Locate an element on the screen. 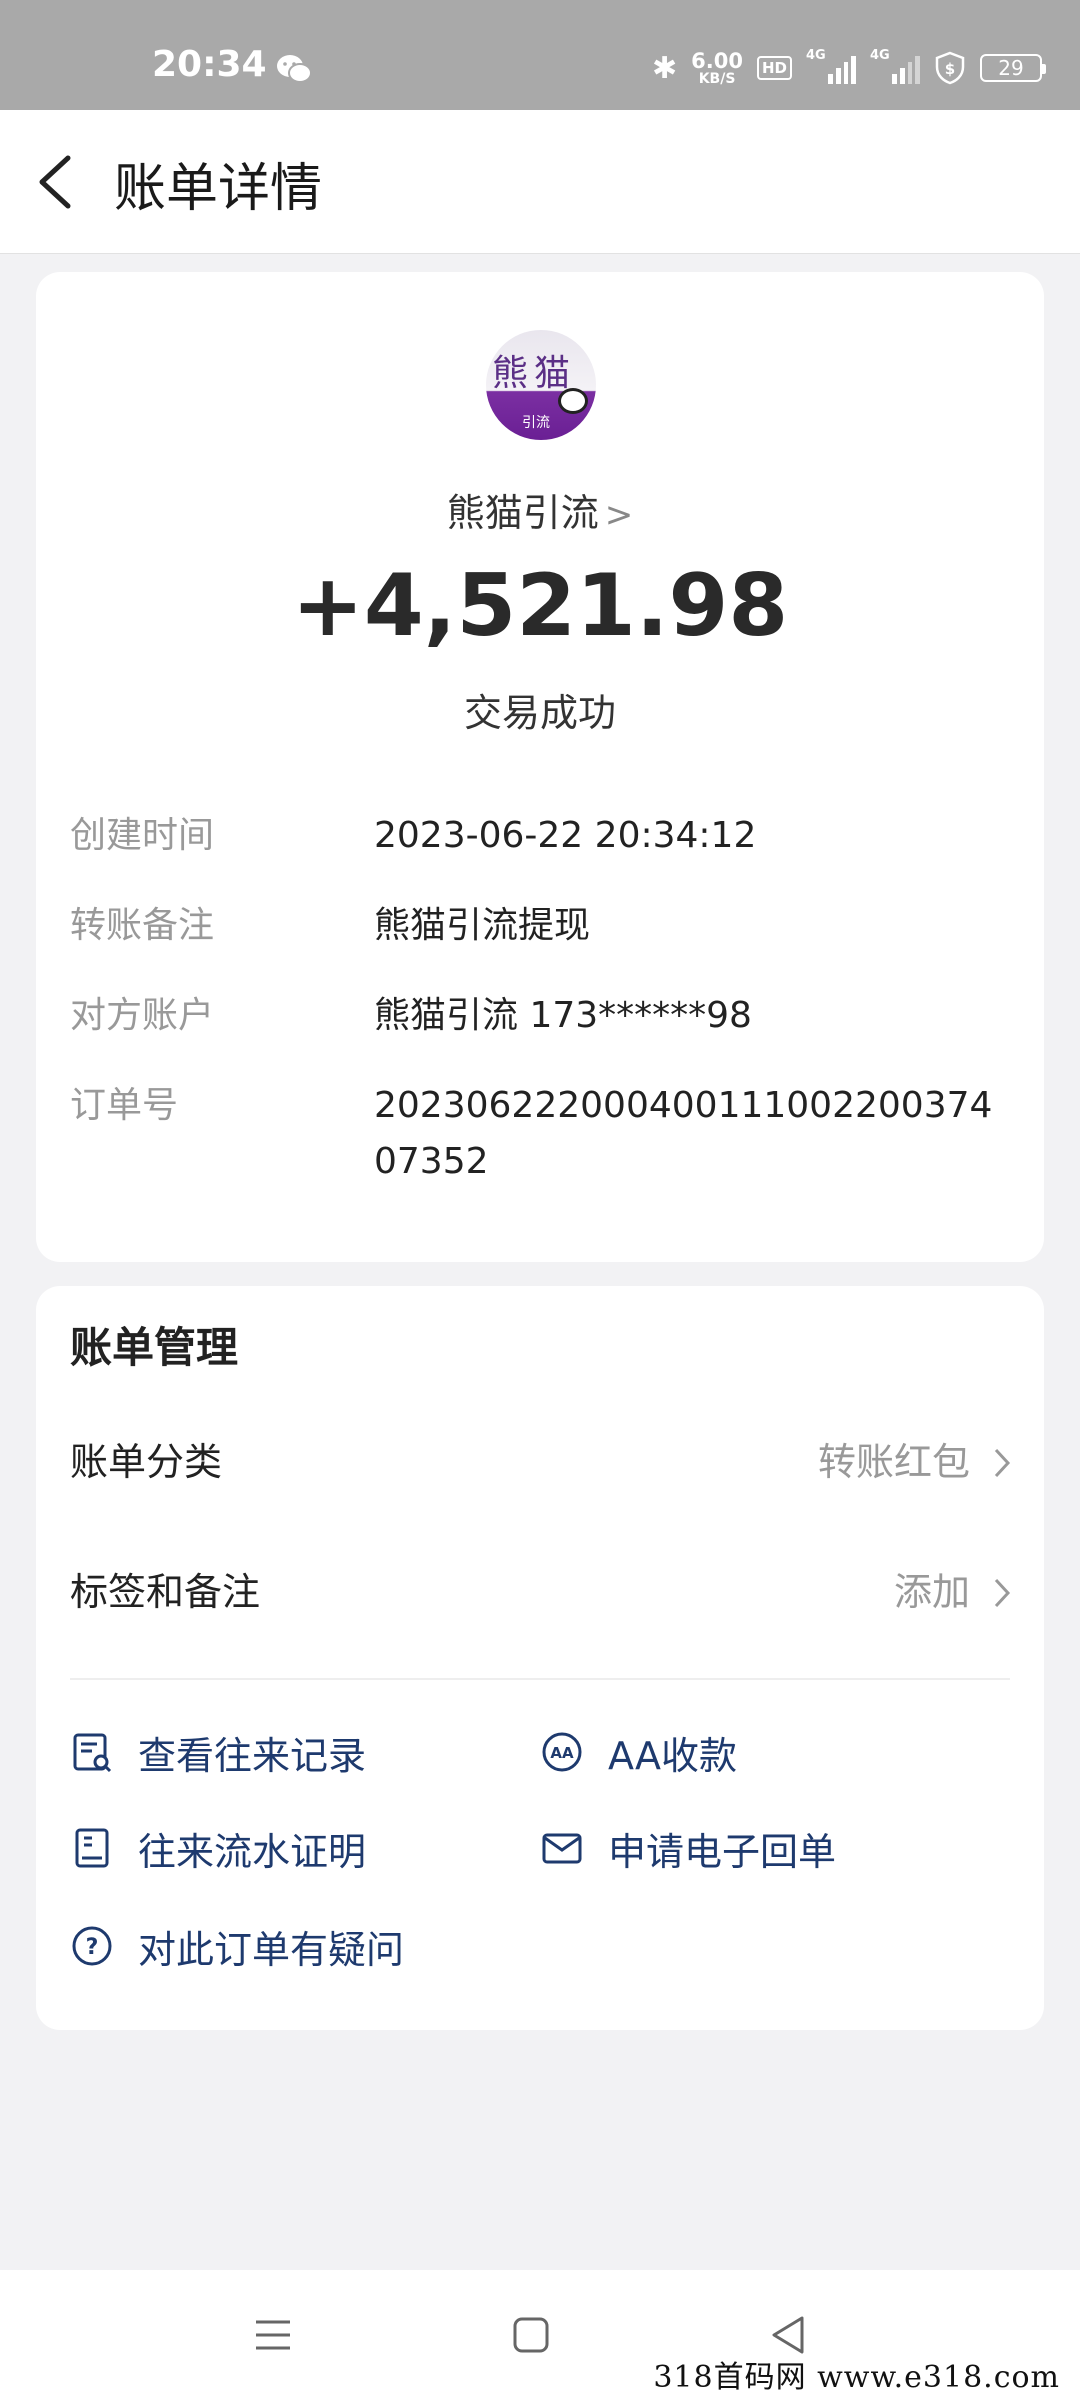 This screenshot has height=2400, width=1080. row-label: 账单分类 is located at coordinates (146, 1462).